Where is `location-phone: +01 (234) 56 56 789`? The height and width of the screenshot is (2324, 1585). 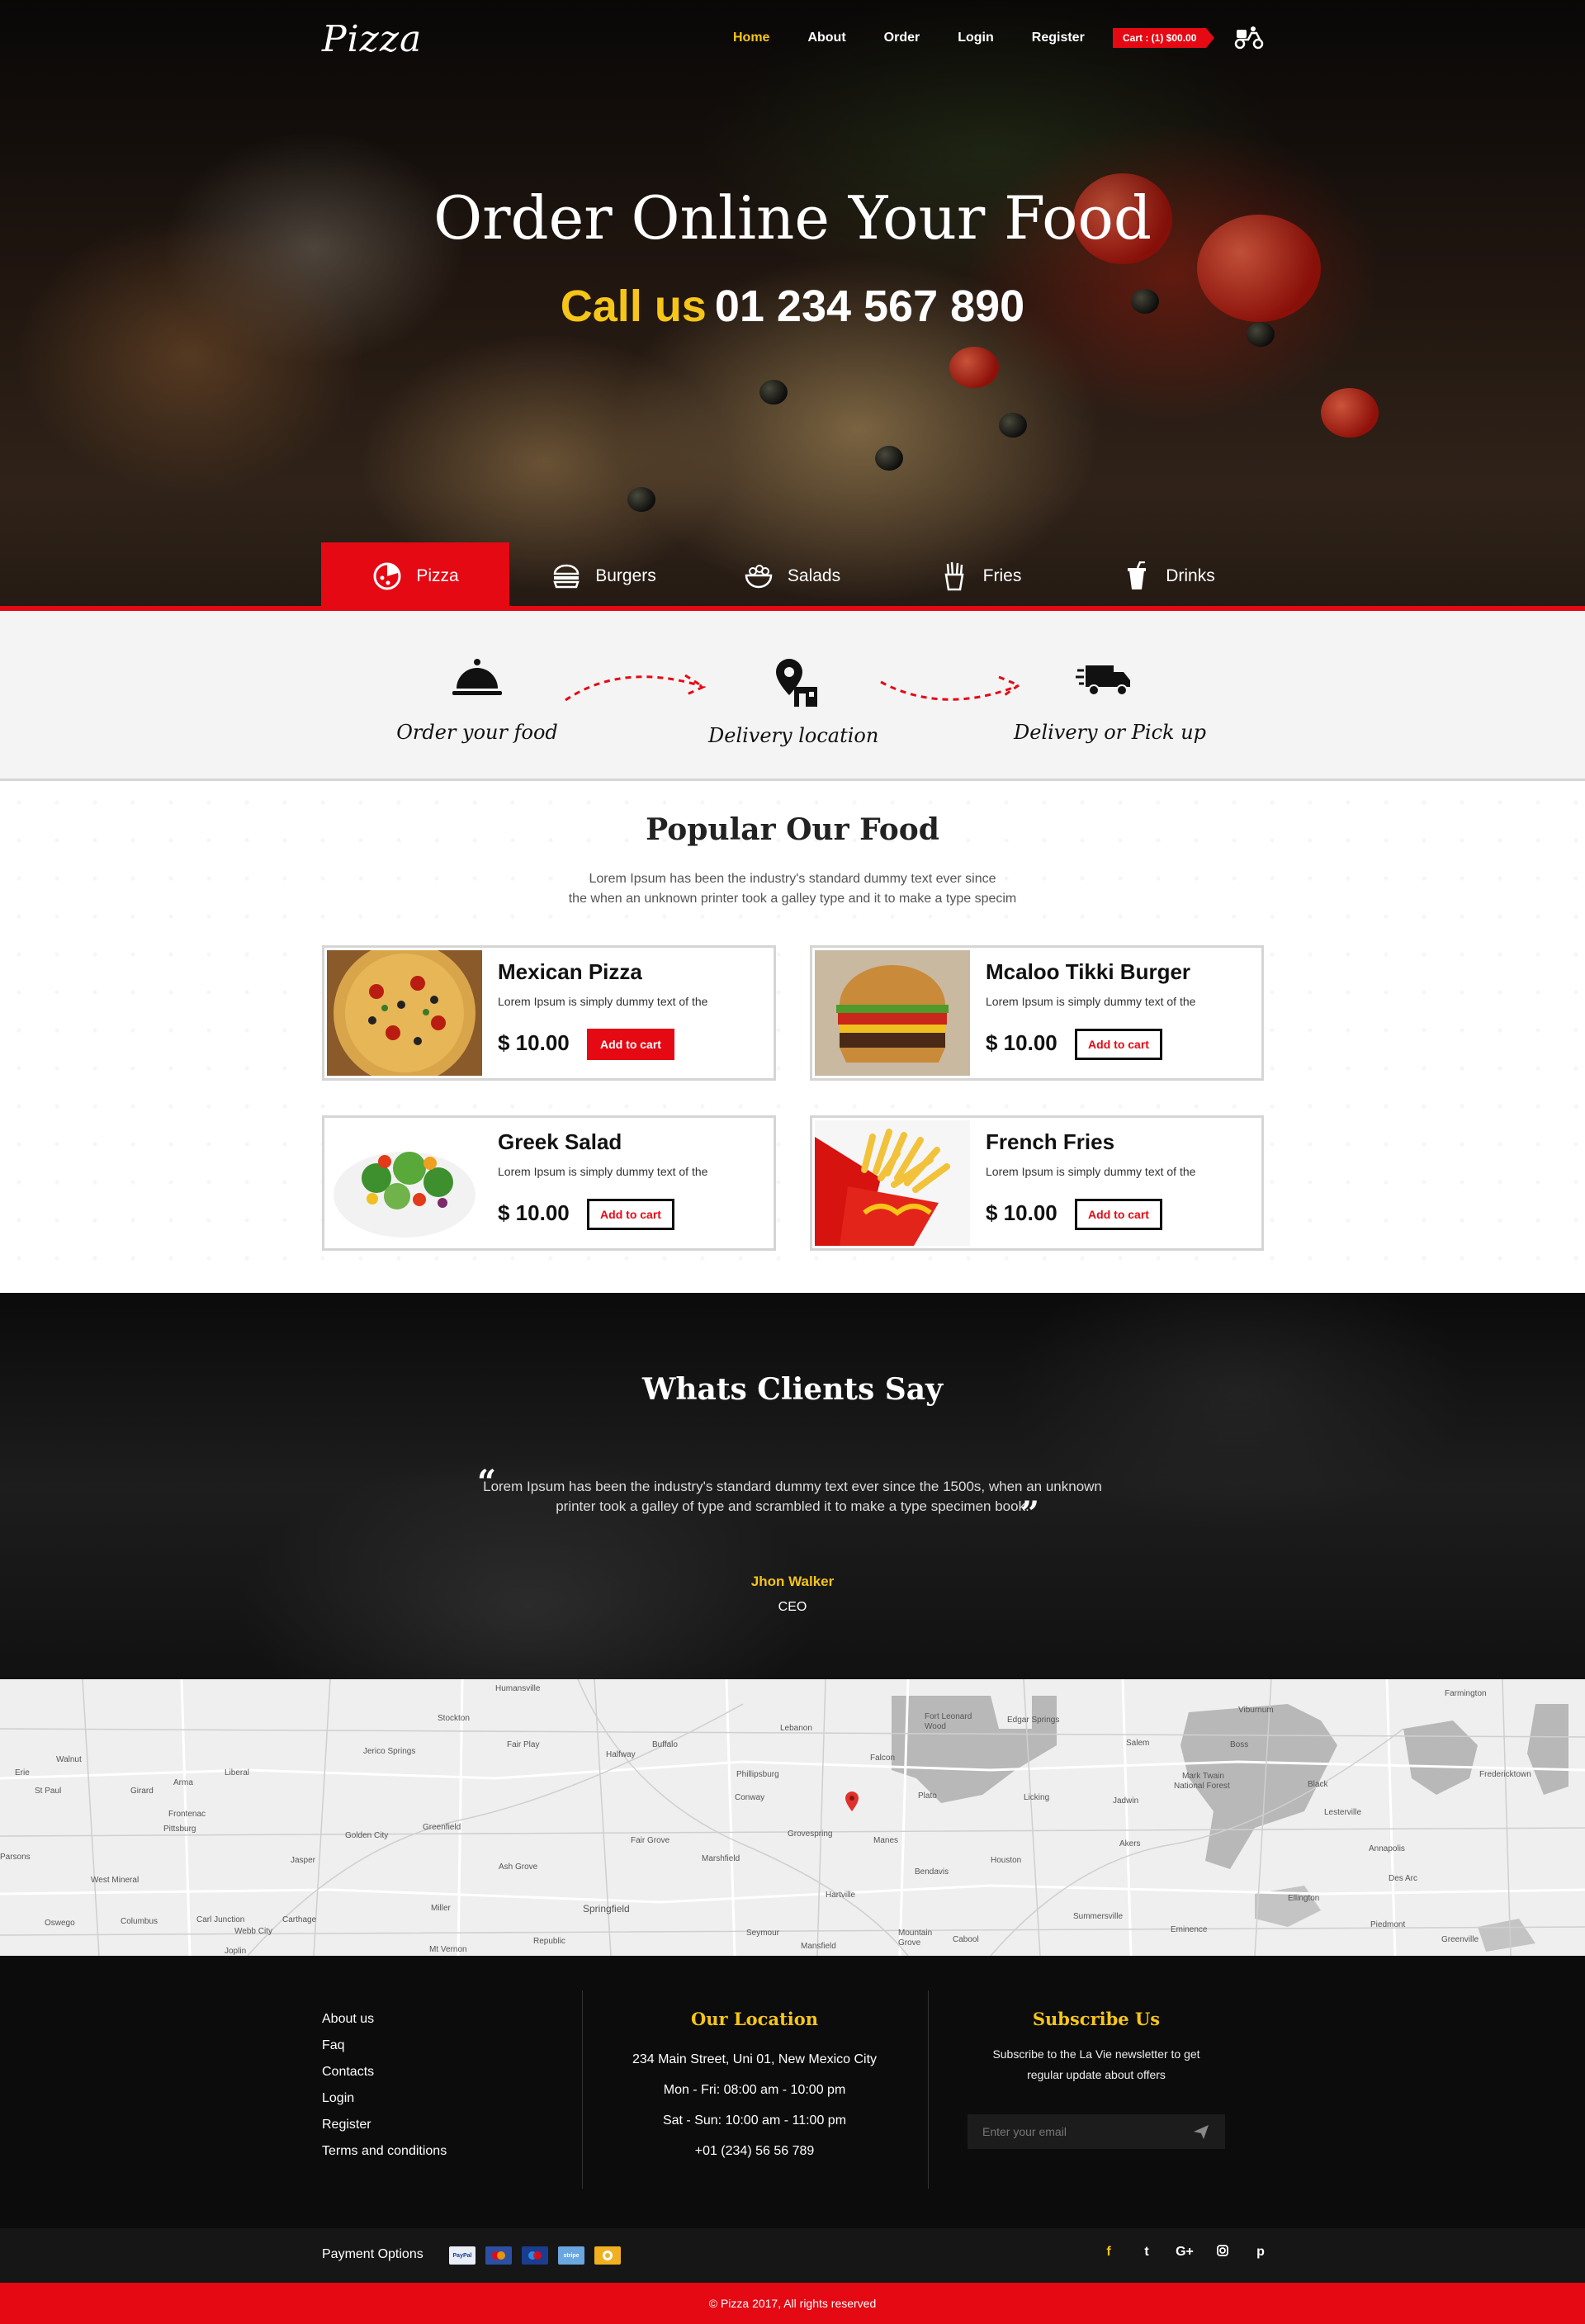 location-phone: +01 (234) 56 56 789 is located at coordinates (755, 2151).